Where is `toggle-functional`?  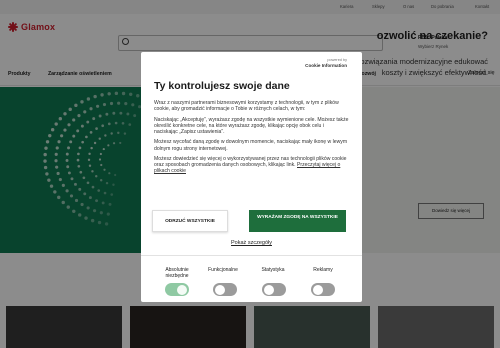 toggle-functional is located at coordinates (225, 289).